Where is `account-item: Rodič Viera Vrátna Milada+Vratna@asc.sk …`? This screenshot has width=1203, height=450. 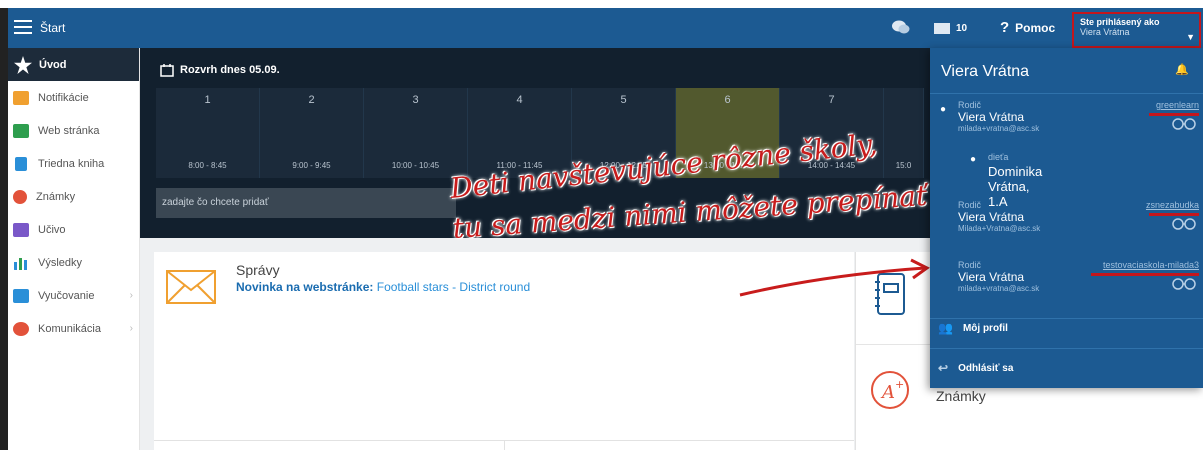 account-item: Rodič Viera Vrátna Milada+Vratna@asc.sk … is located at coordinates (1066, 230).